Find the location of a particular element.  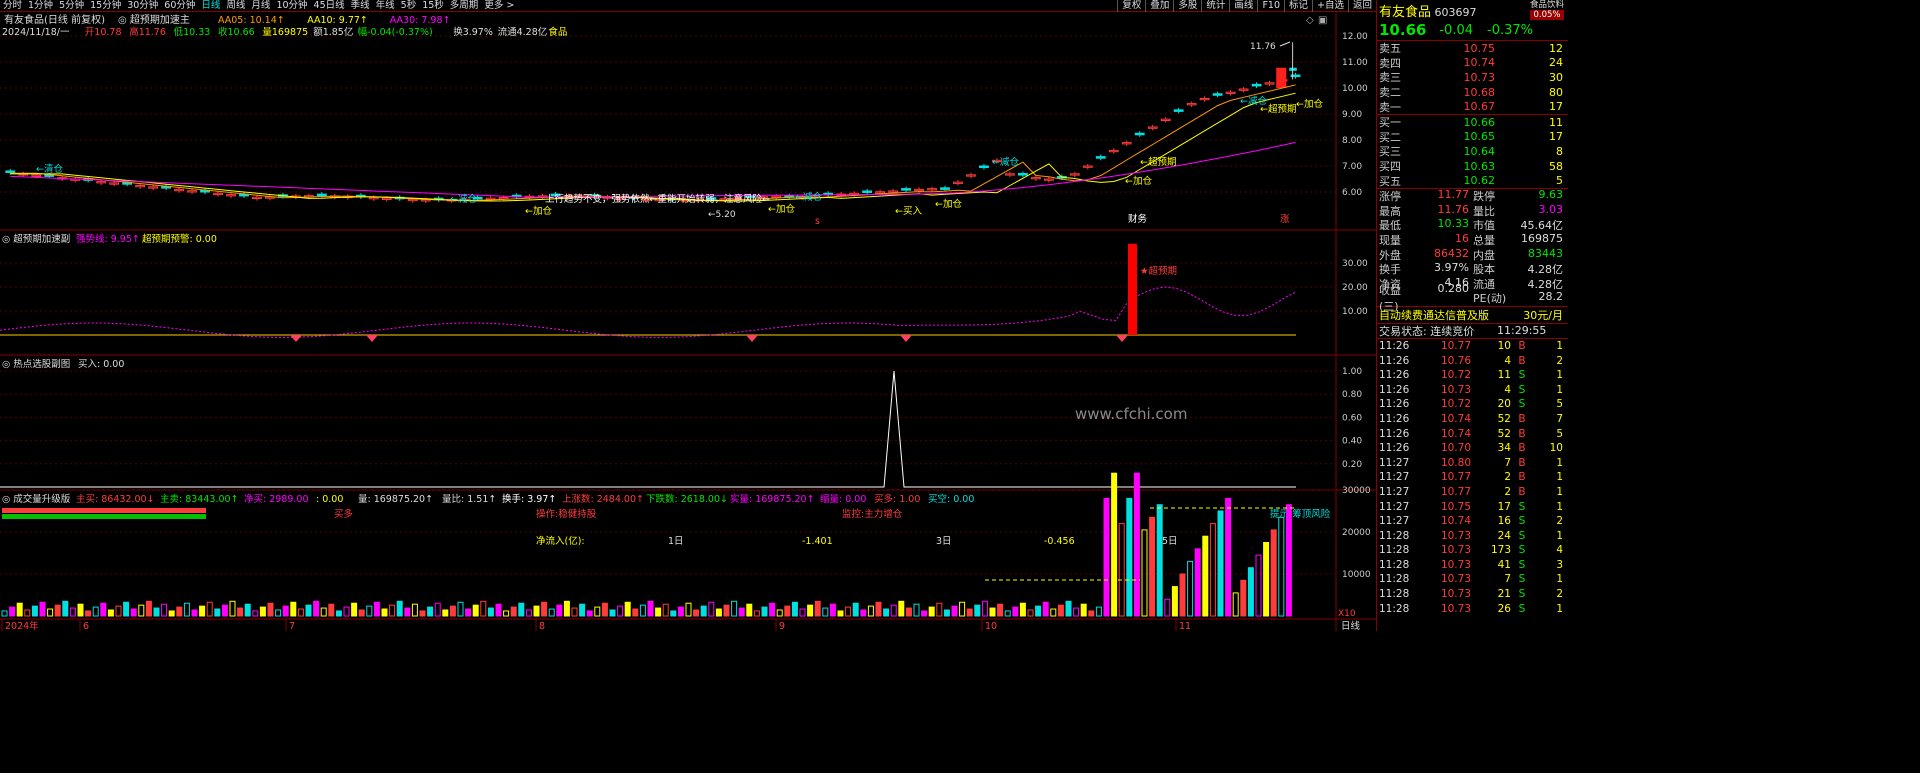

period-tab: 分时 is located at coordinates (12, 6).